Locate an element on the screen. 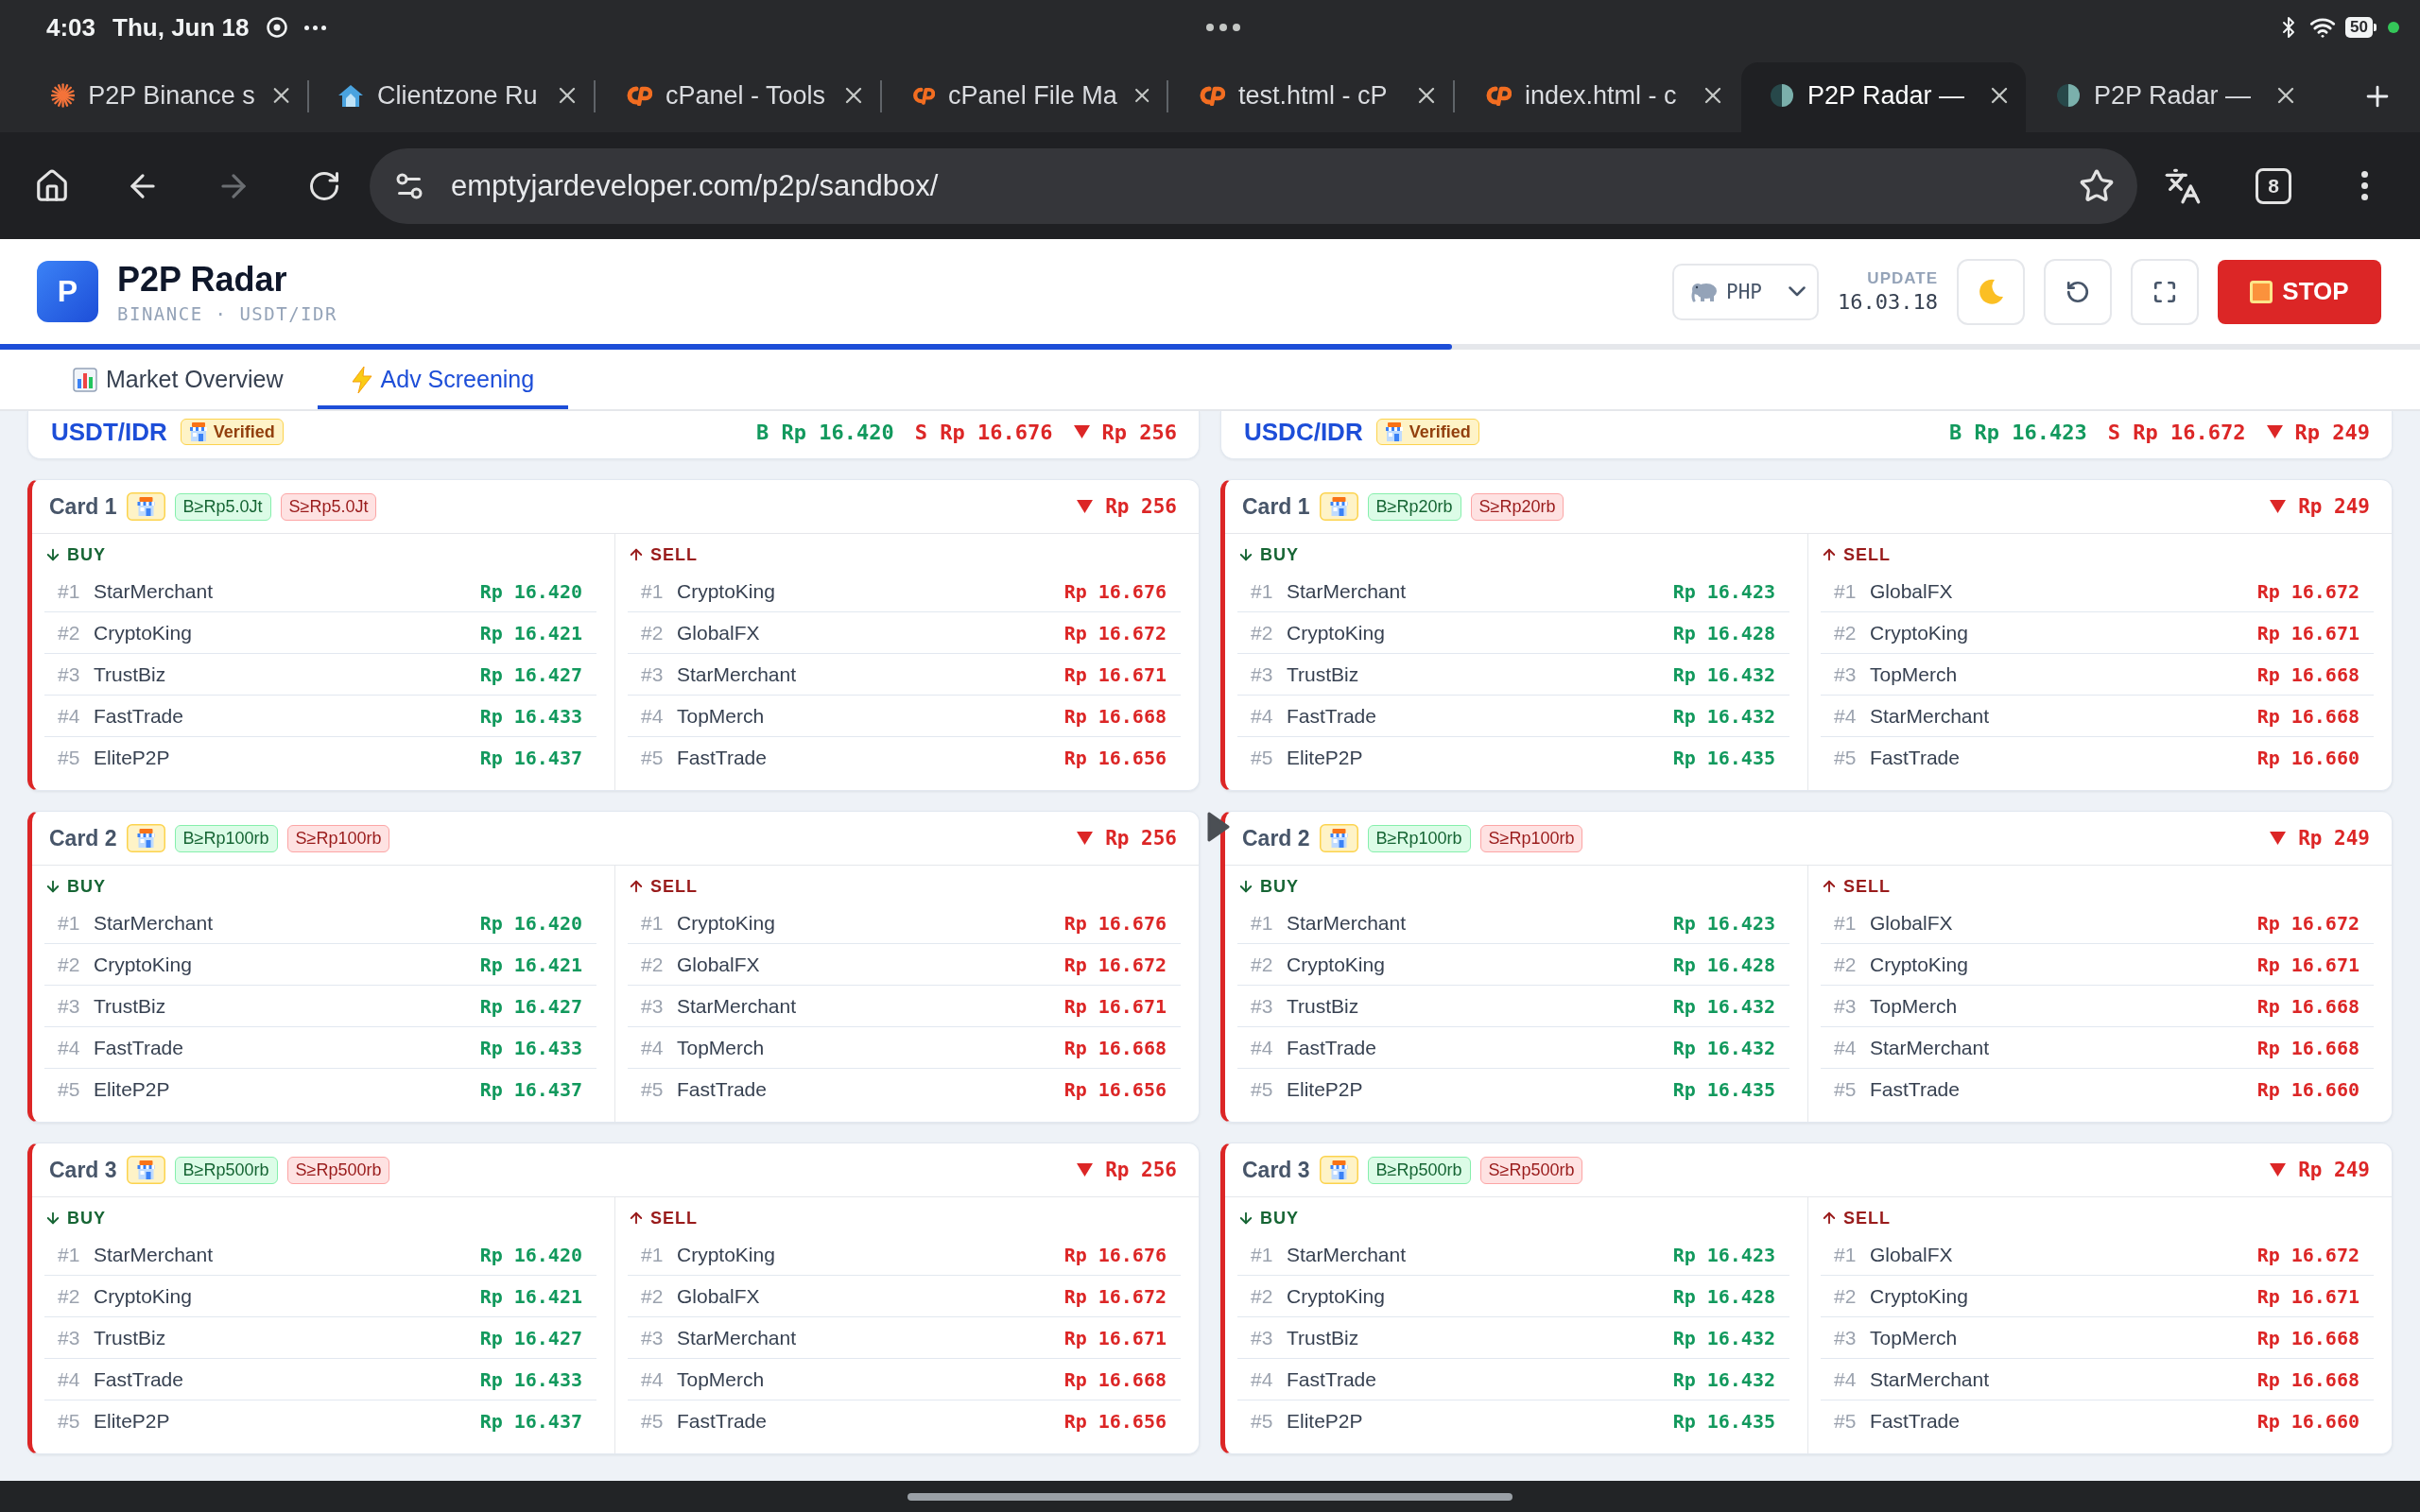 The image size is (2420, 1512). sell-price: Rp 16.660 is located at coordinates (2308, 758).